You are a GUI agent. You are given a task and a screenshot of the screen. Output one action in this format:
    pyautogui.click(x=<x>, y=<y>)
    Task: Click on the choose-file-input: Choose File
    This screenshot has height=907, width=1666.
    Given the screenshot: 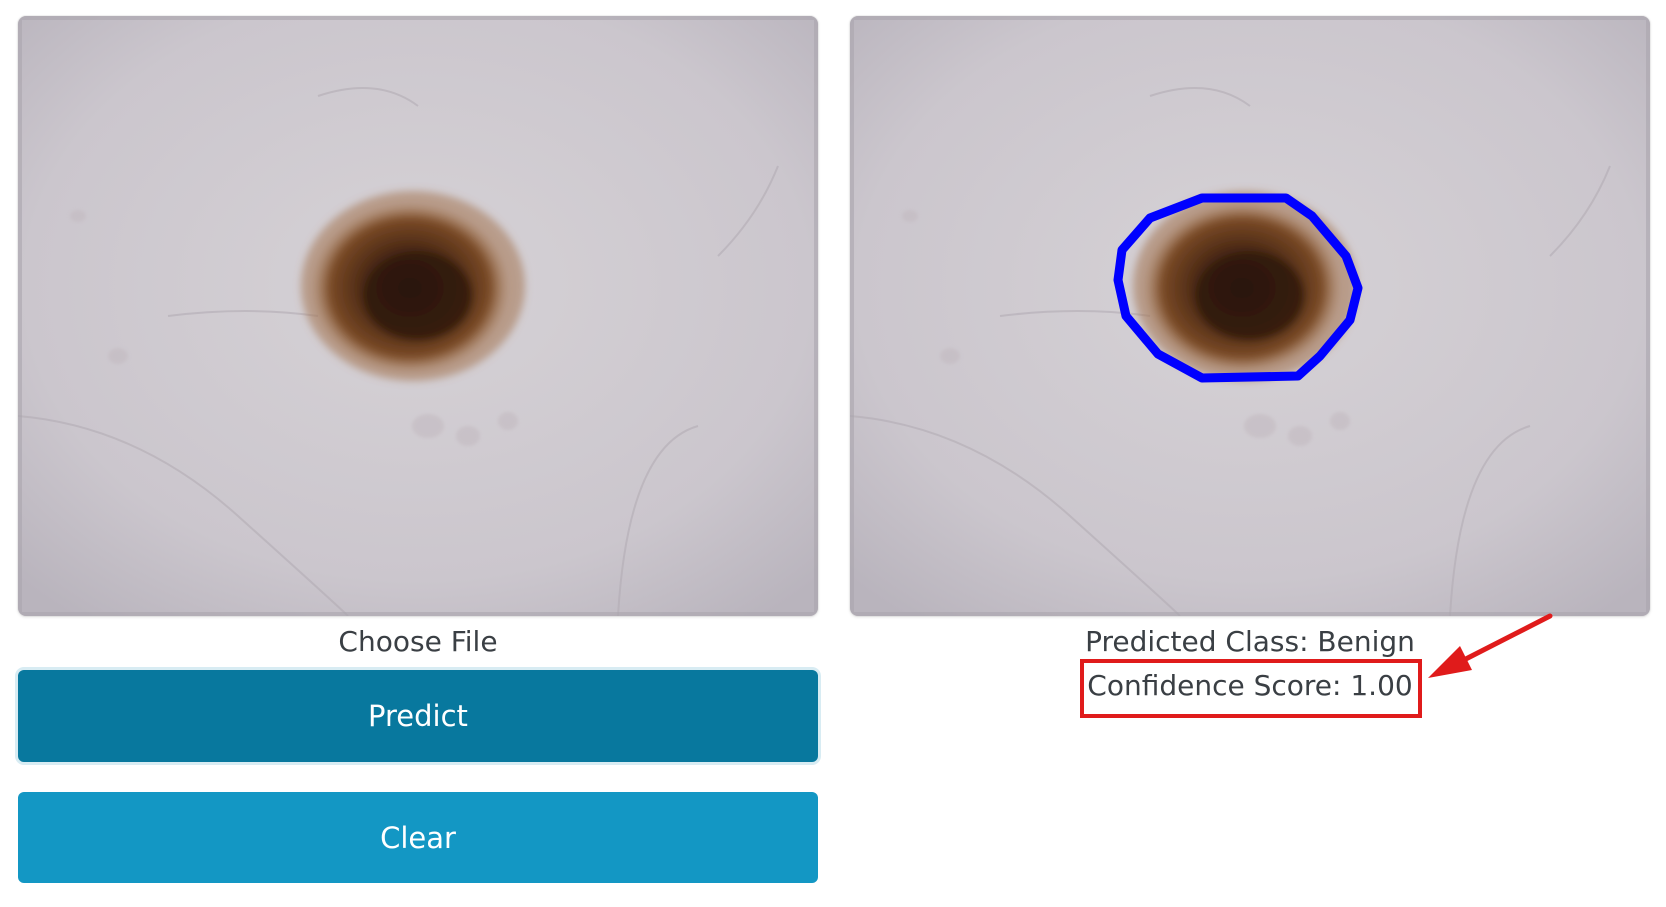 What is the action you would take?
    pyautogui.click(x=418, y=642)
    